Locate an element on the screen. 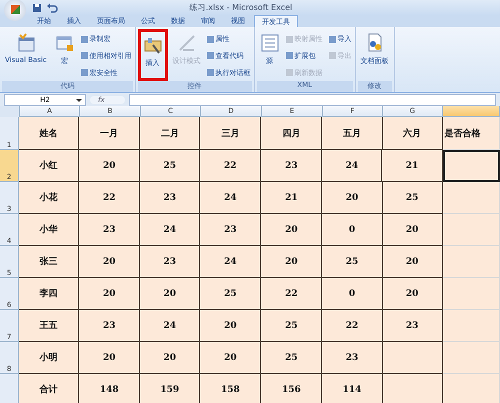  table-cell: 二月 is located at coordinates (170, 133).